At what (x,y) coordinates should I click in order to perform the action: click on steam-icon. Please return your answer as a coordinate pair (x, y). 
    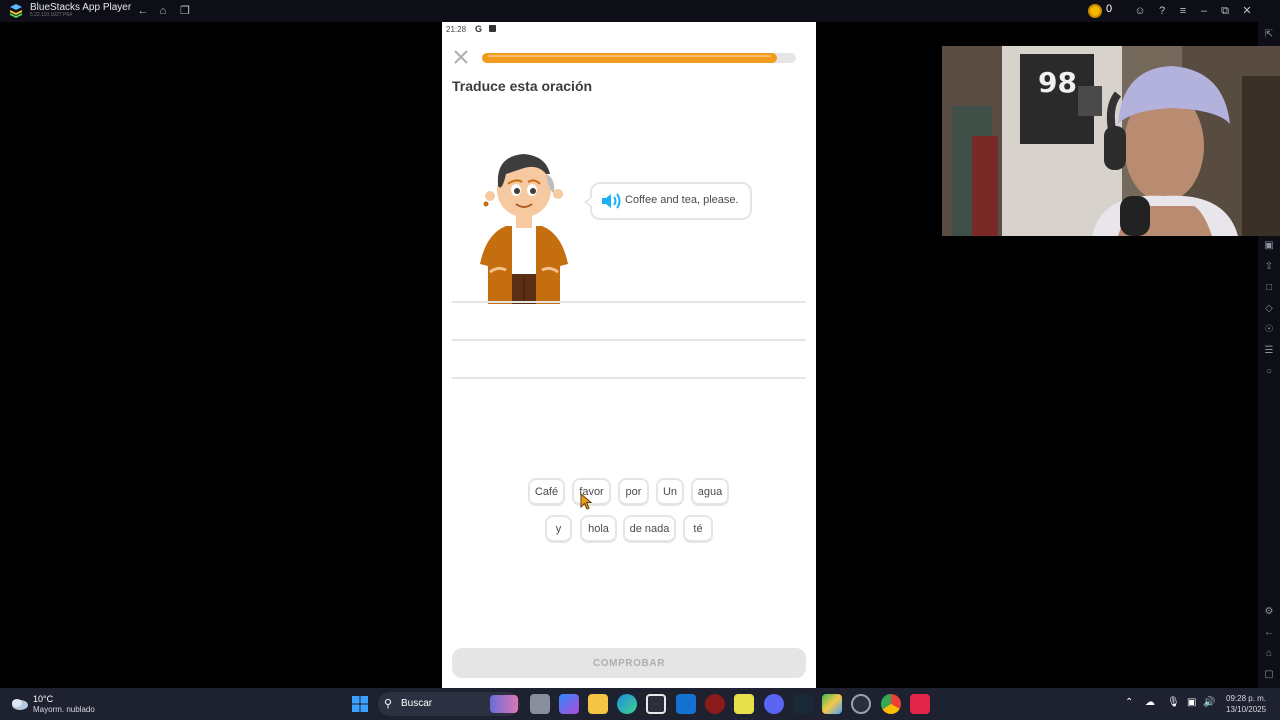
    Looking at the image, I should click on (803, 704).